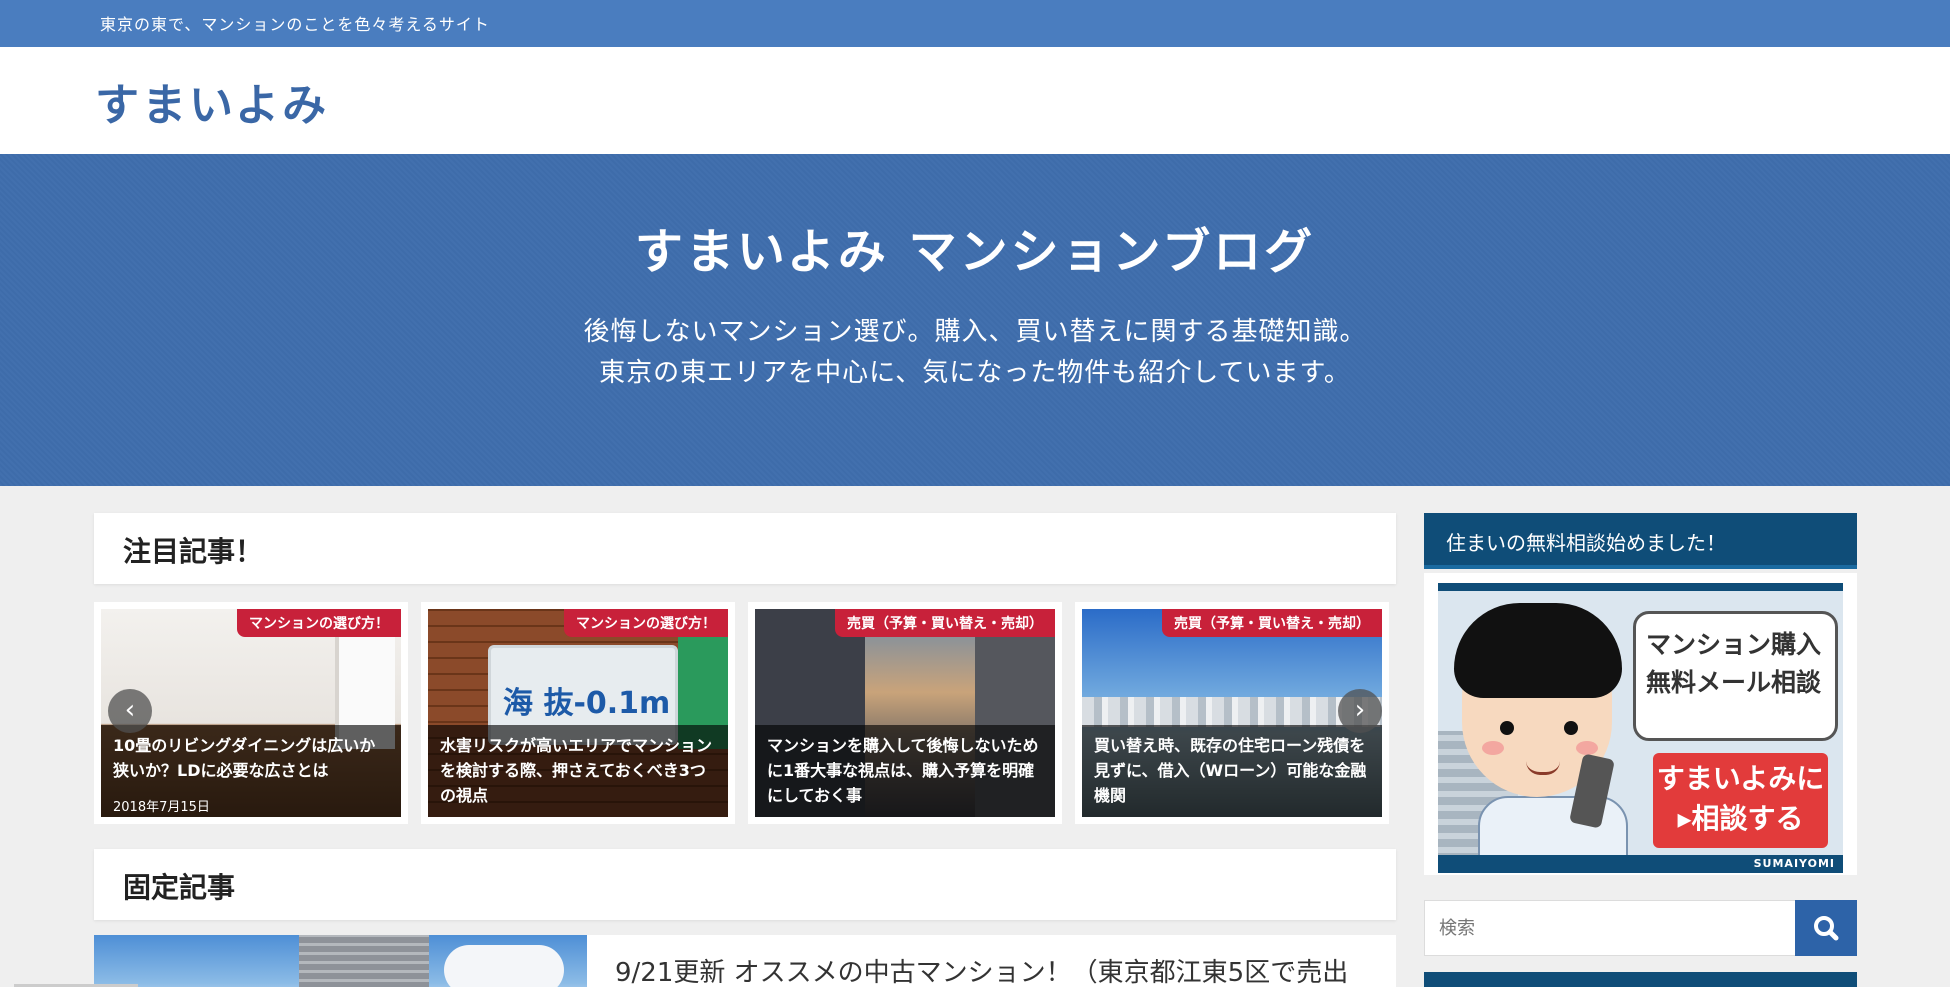  I want to click on speech-bubble: マンション購入 無料メール相談, so click(1735, 676).